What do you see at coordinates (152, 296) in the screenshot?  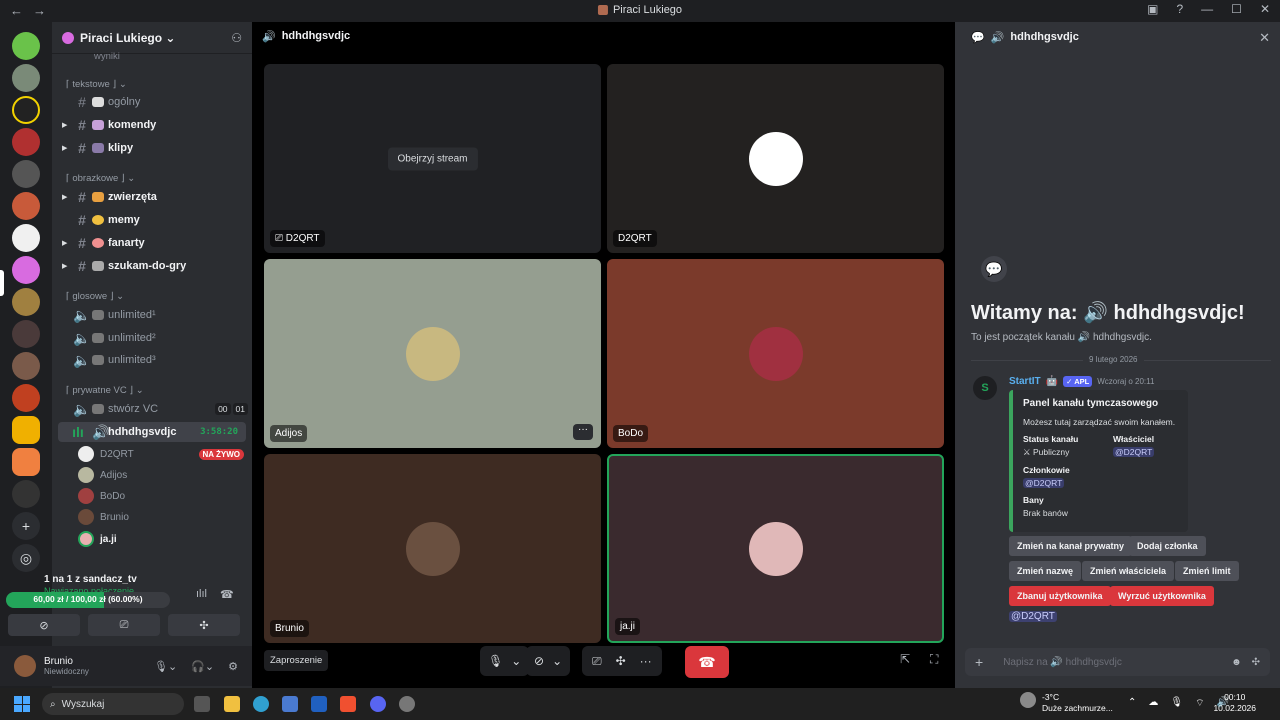 I see `category-voice: ⌈ glosowe ⌋ ⌄` at bounding box center [152, 296].